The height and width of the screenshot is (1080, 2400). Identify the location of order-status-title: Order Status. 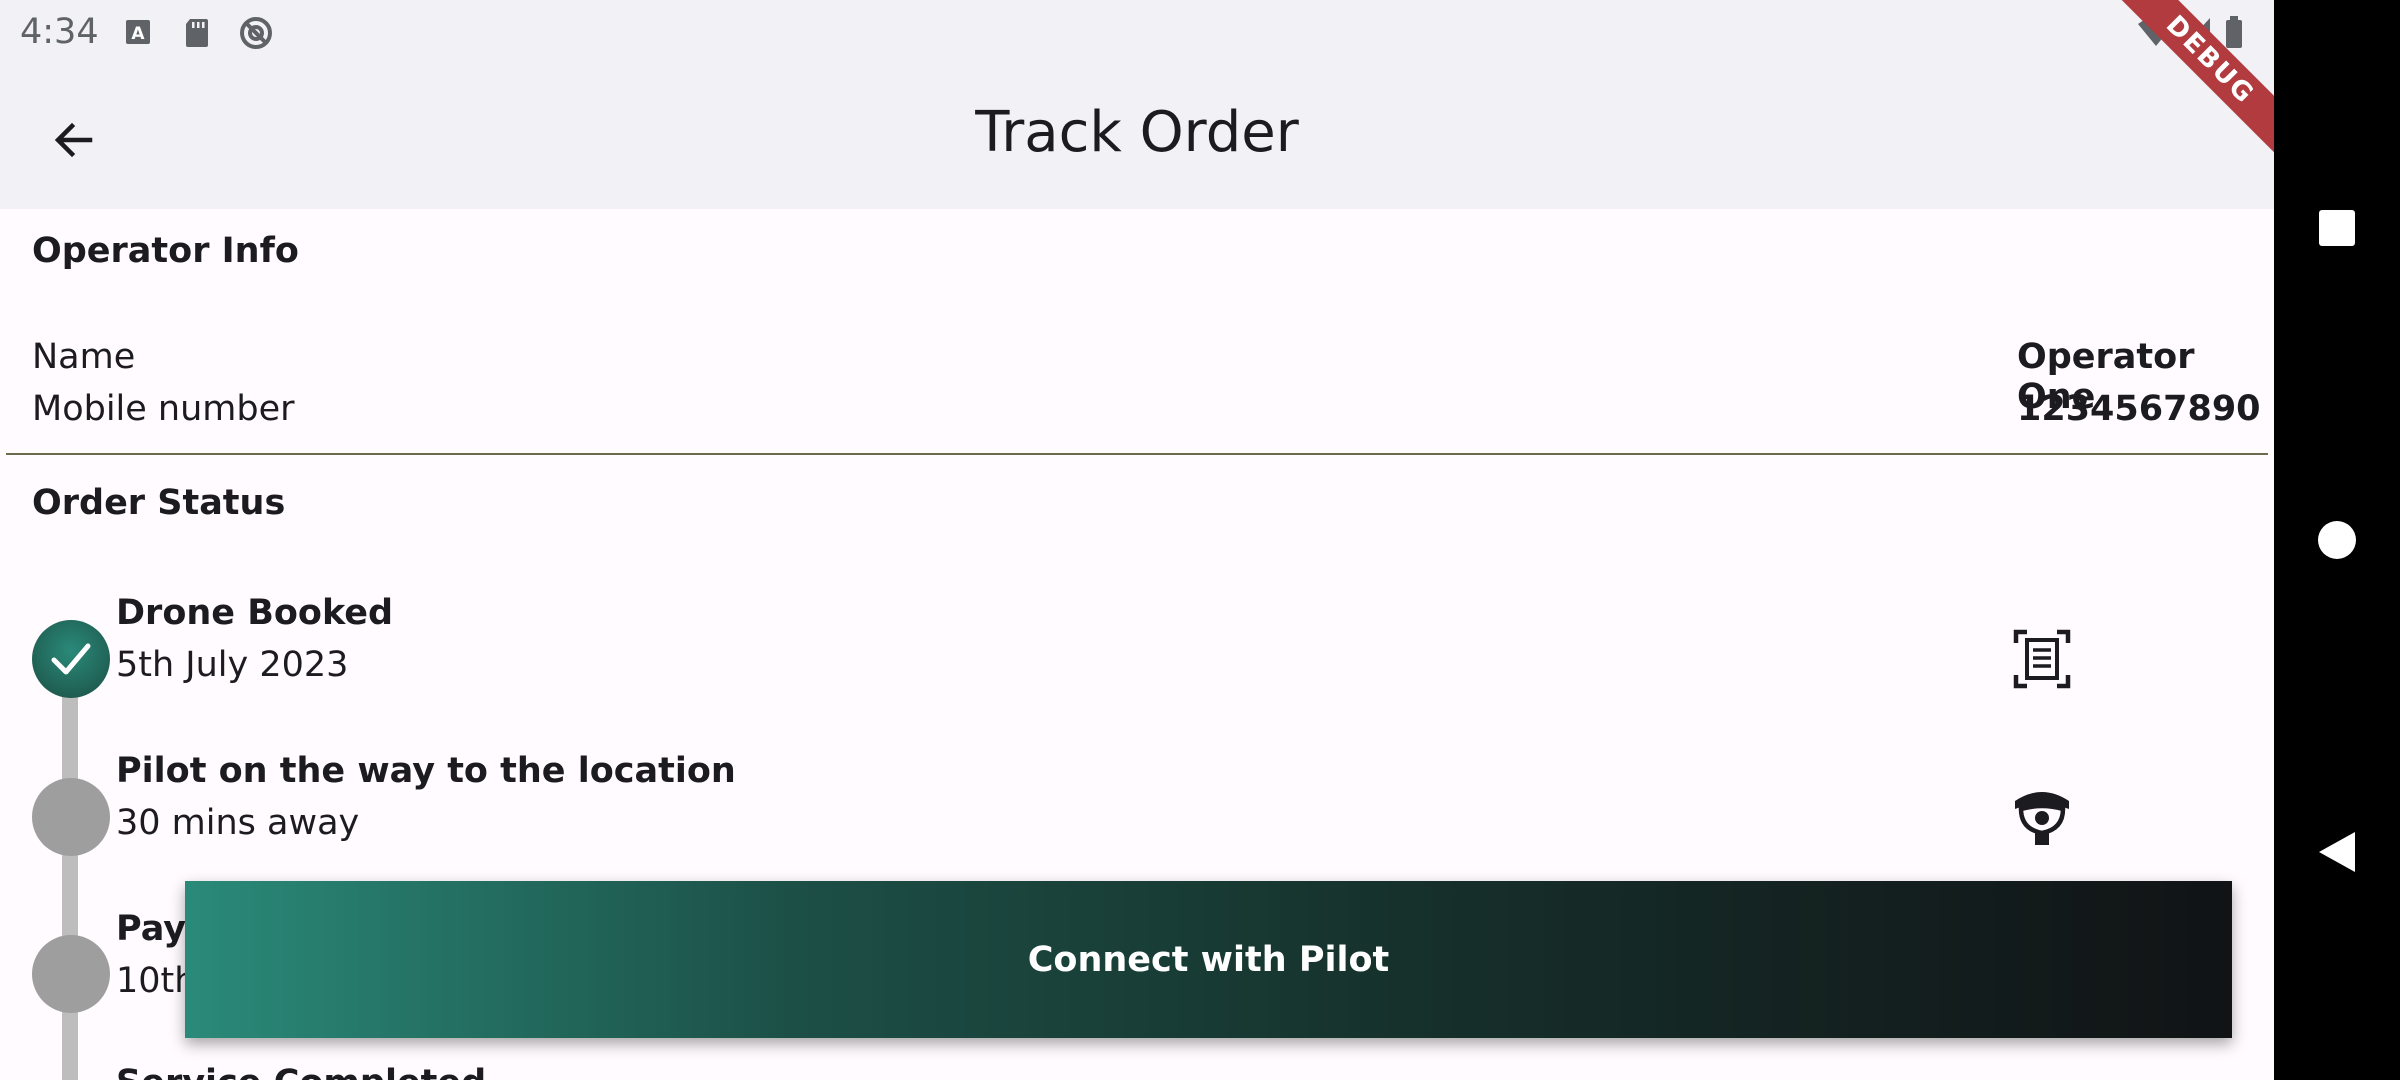
(159, 503).